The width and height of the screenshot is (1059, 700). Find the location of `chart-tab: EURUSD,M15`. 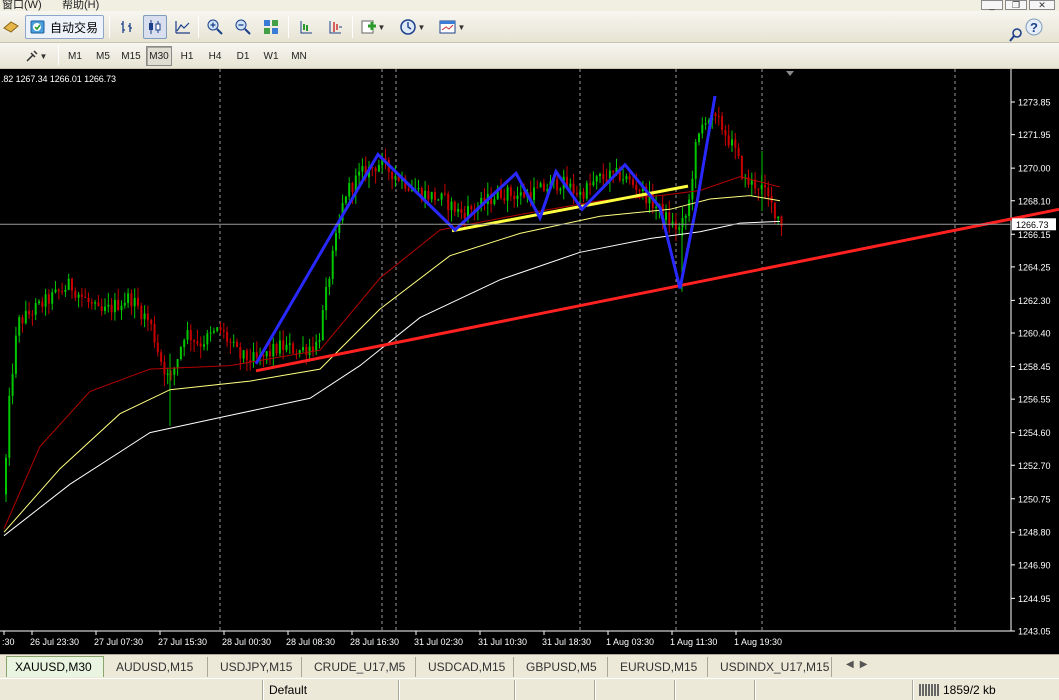

chart-tab: EURUSD,M15 is located at coordinates (660, 667).